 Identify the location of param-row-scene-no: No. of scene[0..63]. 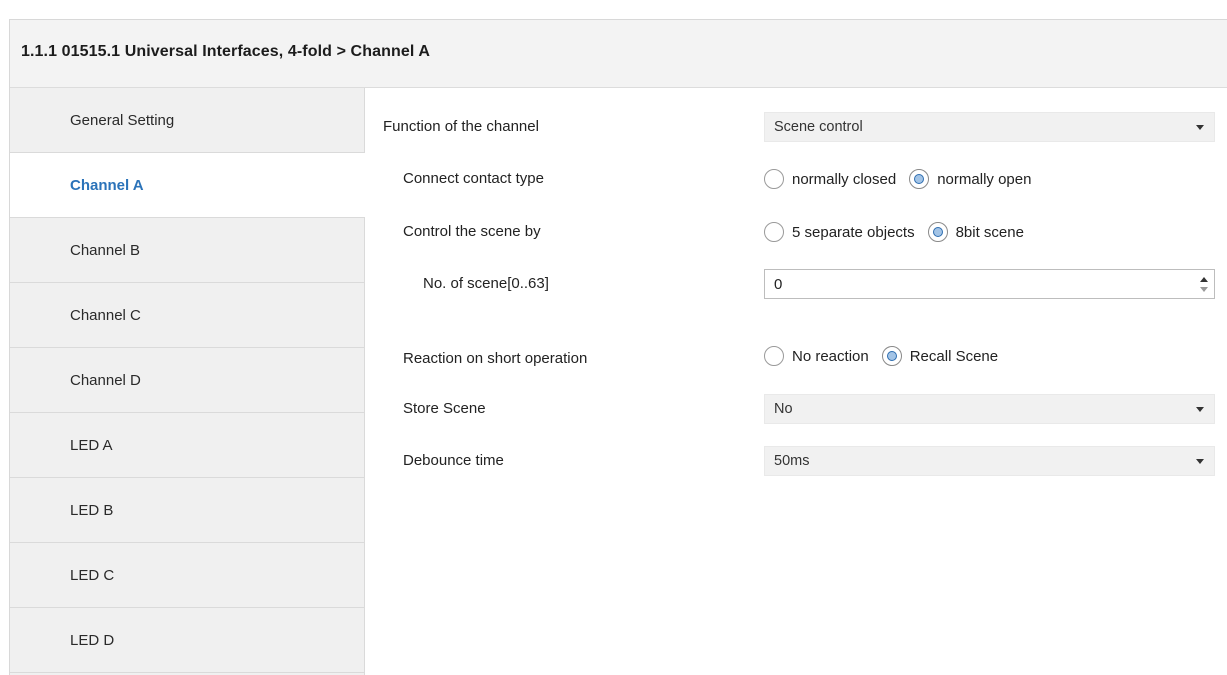
(796, 284).